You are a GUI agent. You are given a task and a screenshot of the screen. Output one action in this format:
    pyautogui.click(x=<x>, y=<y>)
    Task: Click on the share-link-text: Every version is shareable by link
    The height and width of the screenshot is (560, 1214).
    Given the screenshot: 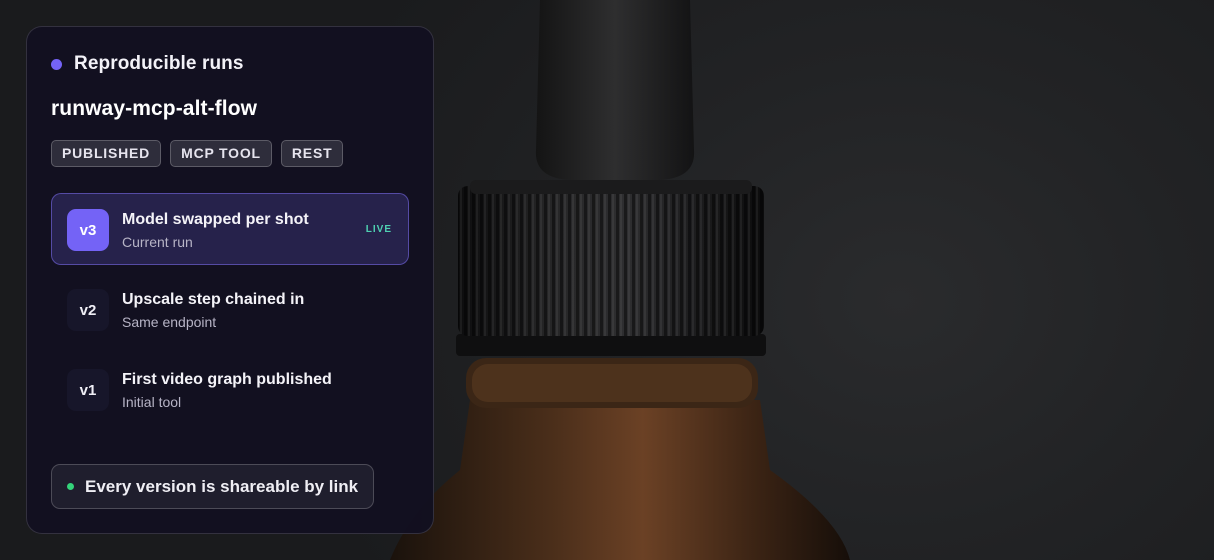 What is the action you would take?
    pyautogui.click(x=222, y=486)
    